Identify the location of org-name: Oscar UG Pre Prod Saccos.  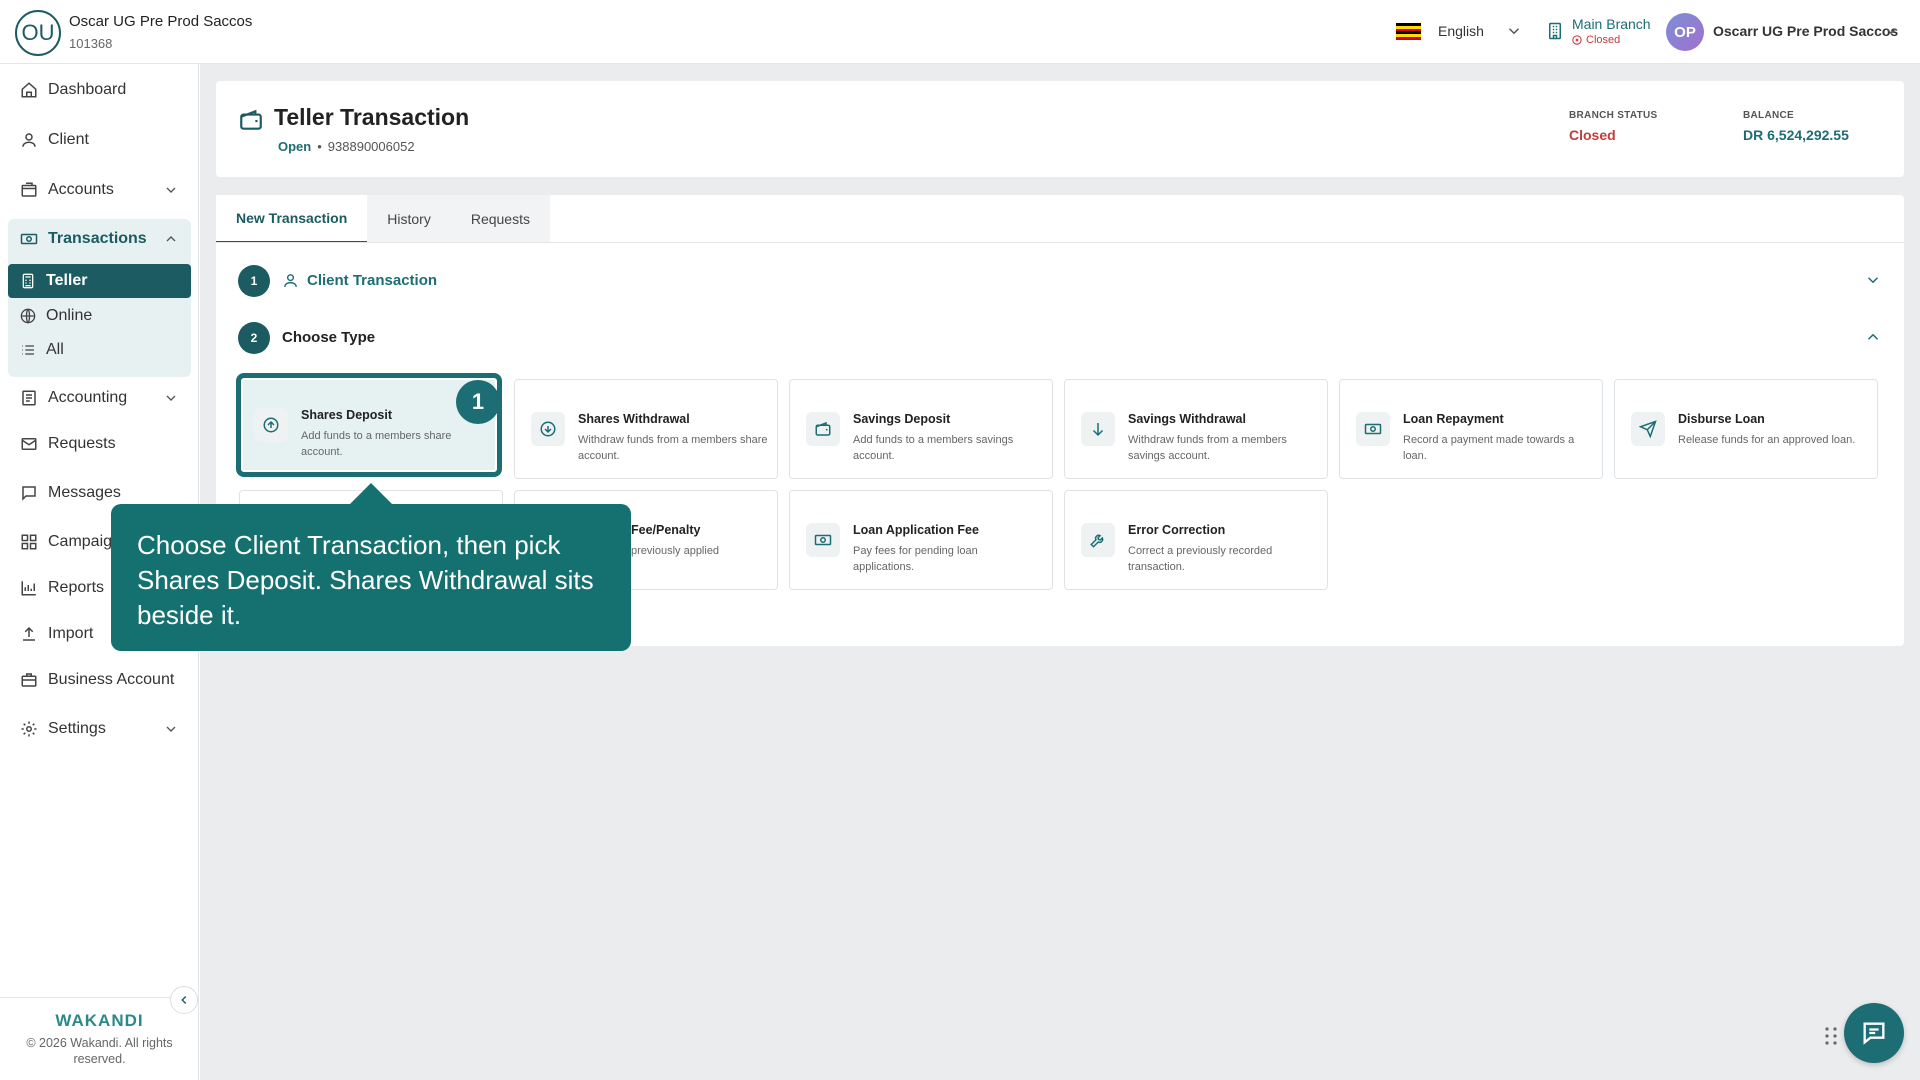
(160, 21).